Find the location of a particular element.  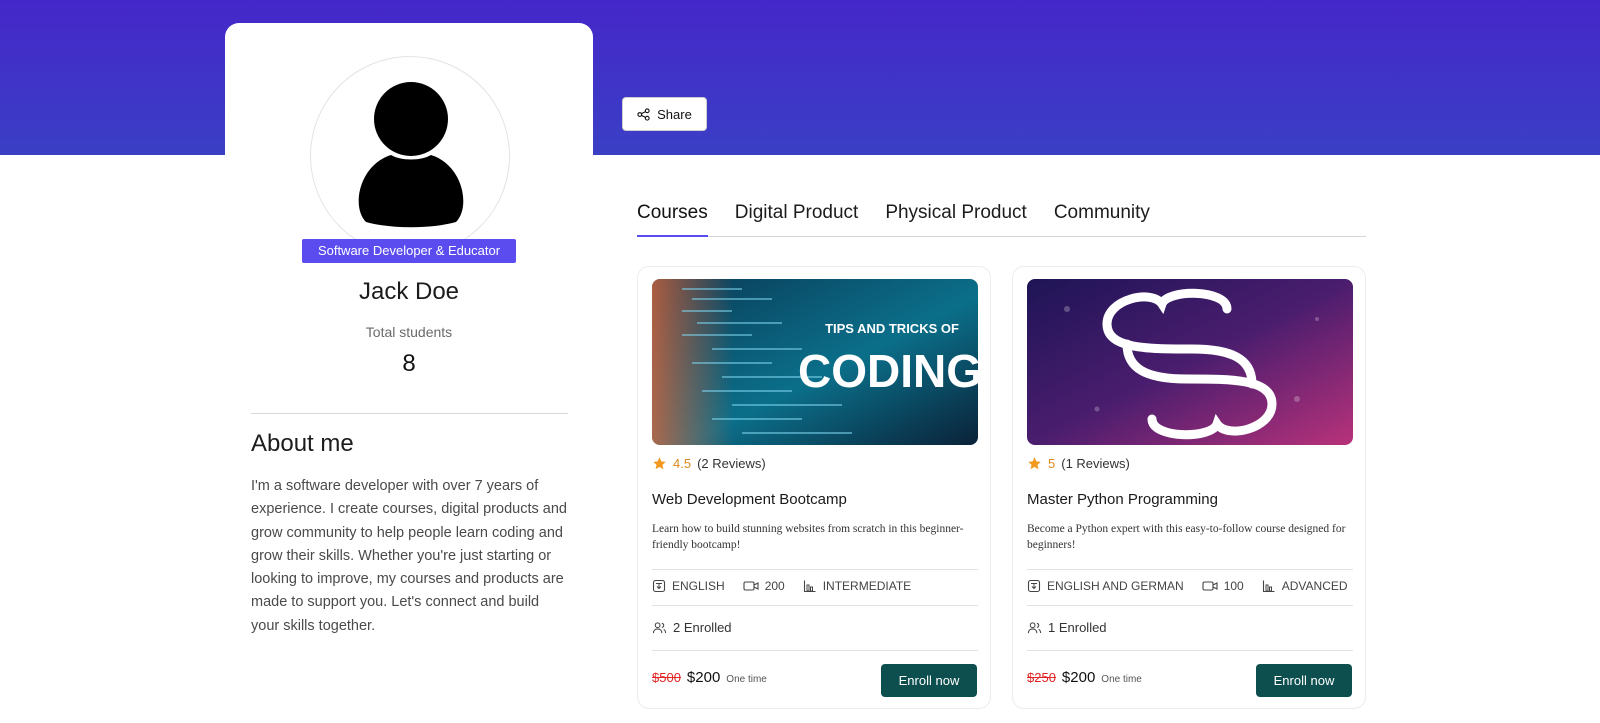

role-badge: Software Developer & Educator is located at coordinates (409, 251).